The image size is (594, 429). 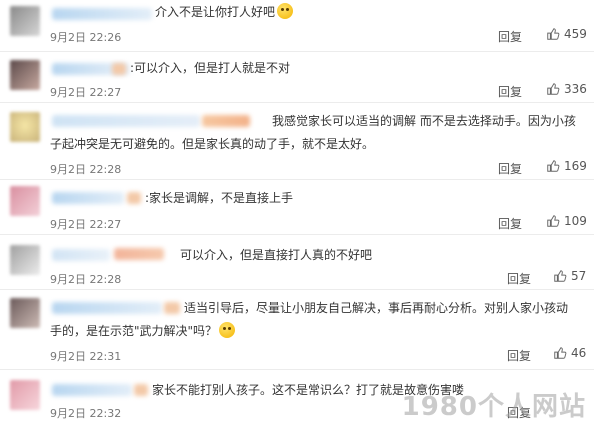 I want to click on like-count: 46, so click(x=579, y=353).